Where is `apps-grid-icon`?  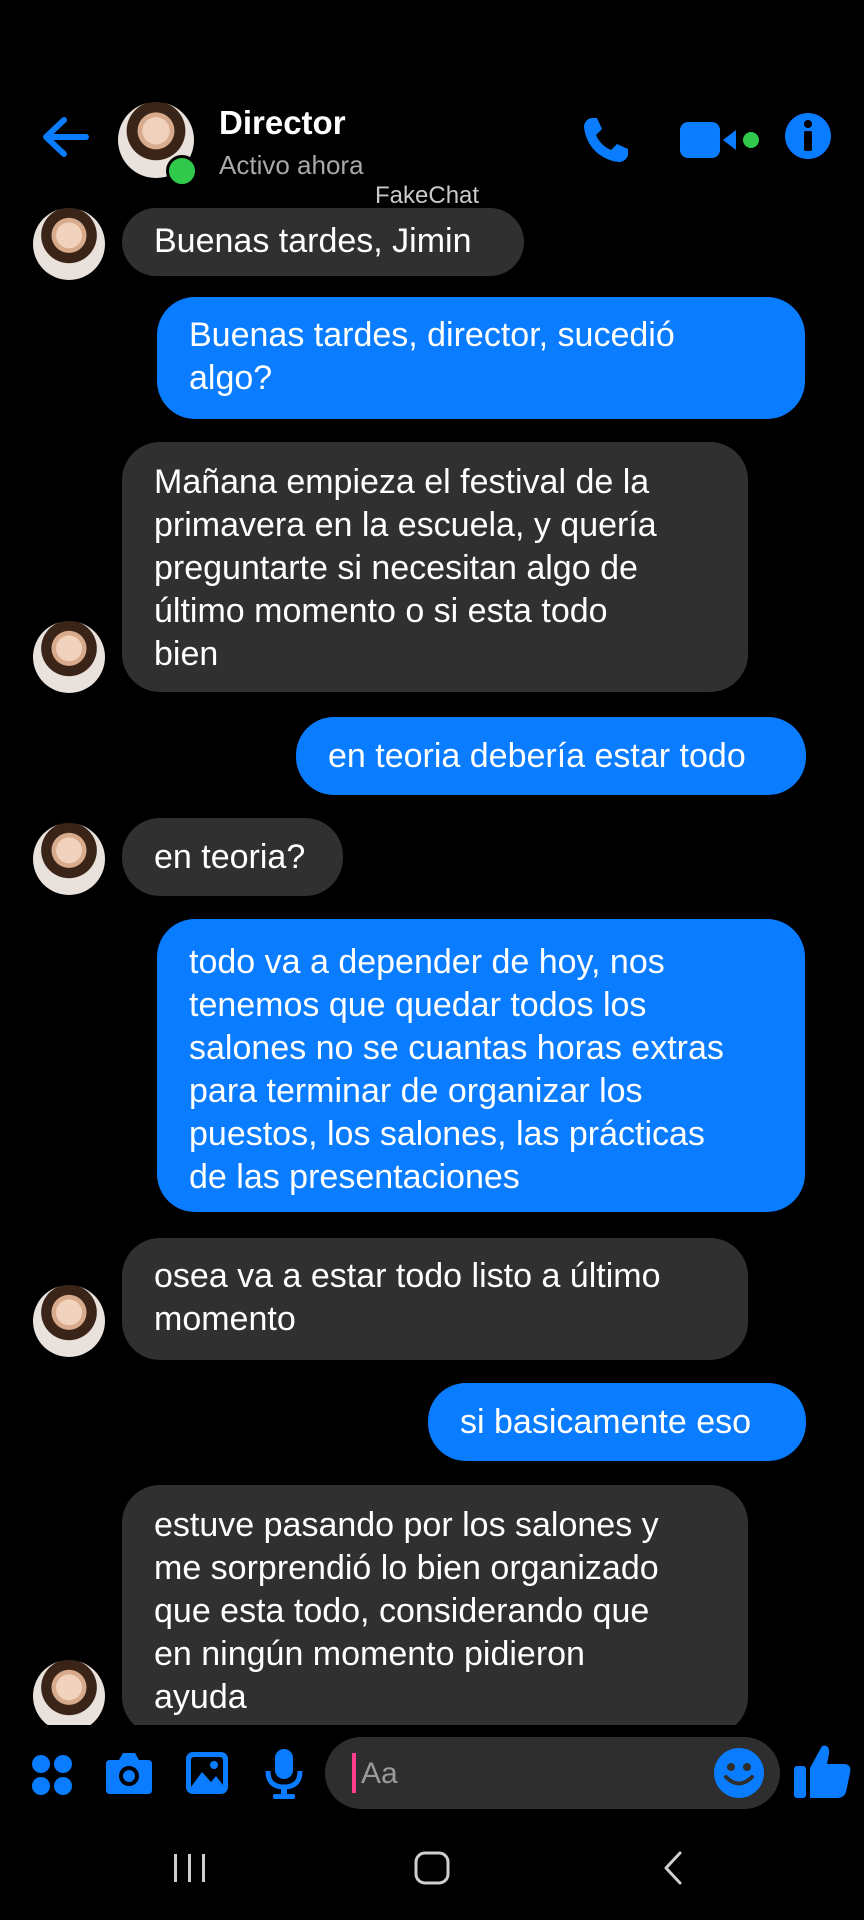 apps-grid-icon is located at coordinates (52, 1775).